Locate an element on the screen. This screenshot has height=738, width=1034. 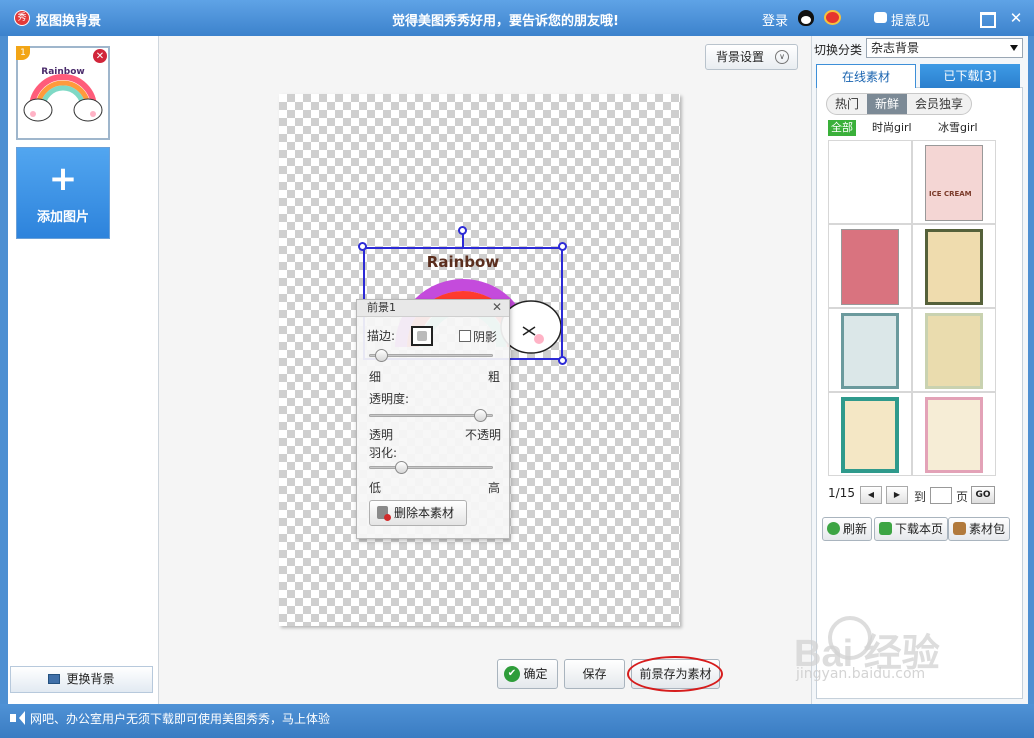
slogan-text: 觉得美图秀秀好用，要告诉您的朋友哦! is located at coordinates (505, 21).